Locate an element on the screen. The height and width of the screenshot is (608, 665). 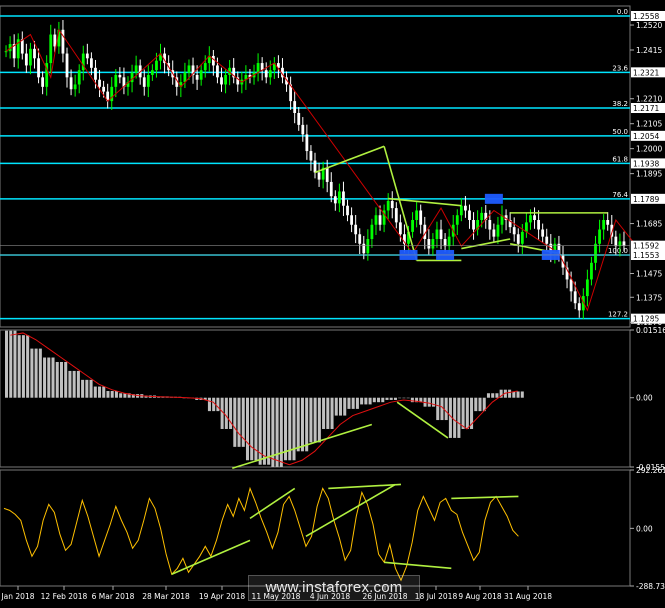
oscillator-line is located at coordinates (261, 532).